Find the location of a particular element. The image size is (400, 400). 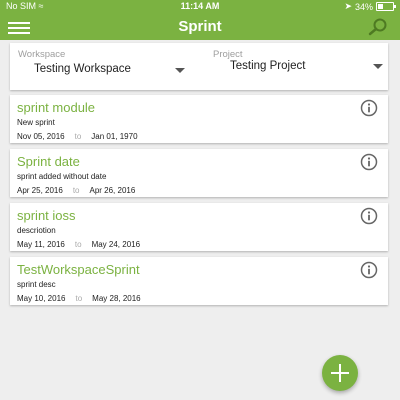

status-bar: No SIM ≈ 11:14 AM ➤ 34% is located at coordinates (200, 7).